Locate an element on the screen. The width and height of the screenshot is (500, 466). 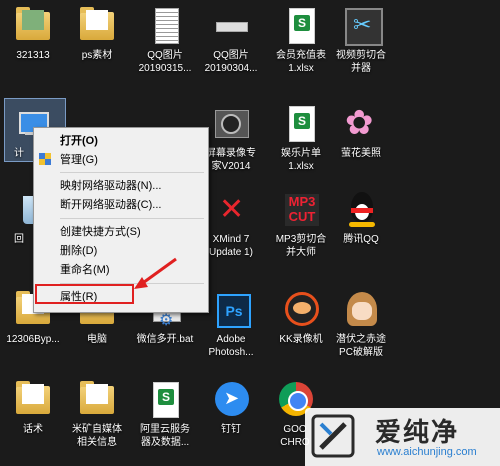
desktop-icon-media-info: 米矿自媒体 相关信息 is located at coordinates (97, 414).